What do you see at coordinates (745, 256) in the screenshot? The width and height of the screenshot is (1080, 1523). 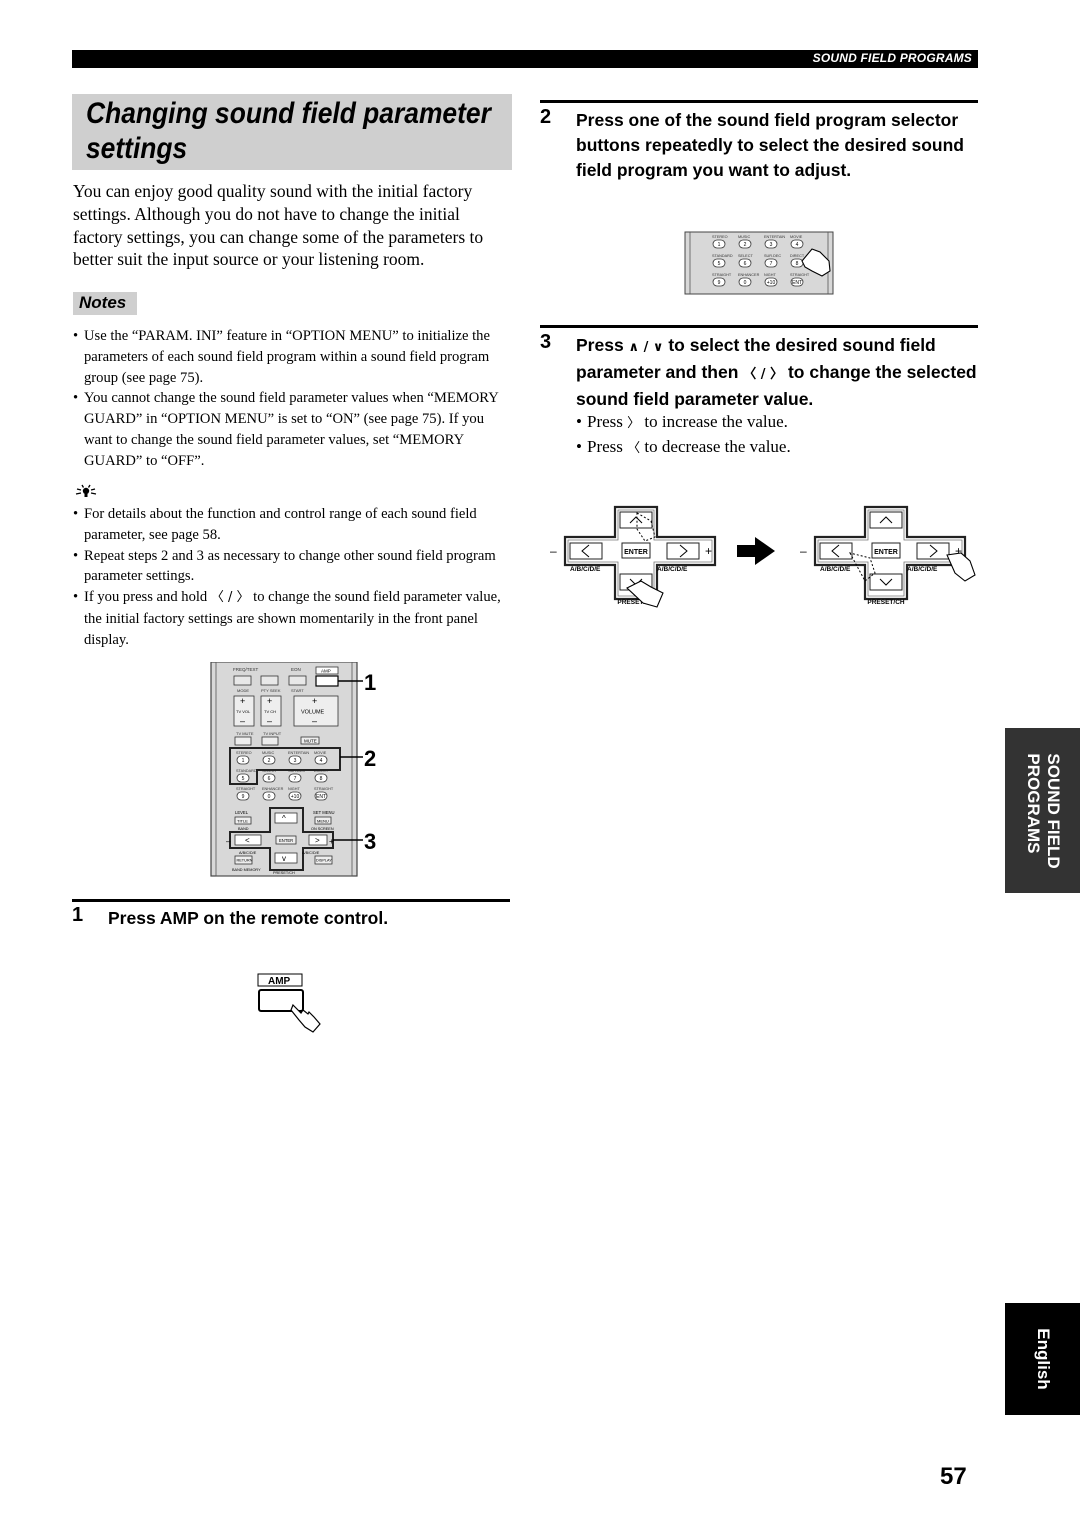 I see `program-label: SELECT` at bounding box center [745, 256].